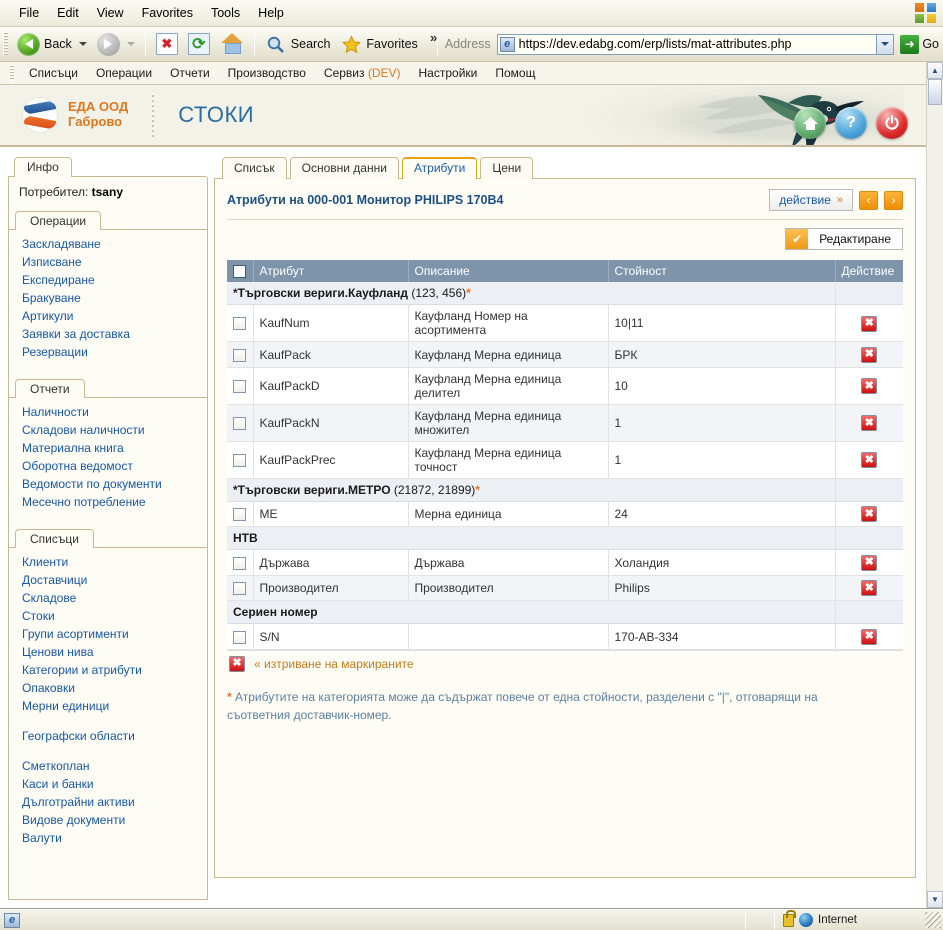  What do you see at coordinates (167, 13) in the screenshot?
I see `menu-favorites: Favorites` at bounding box center [167, 13].